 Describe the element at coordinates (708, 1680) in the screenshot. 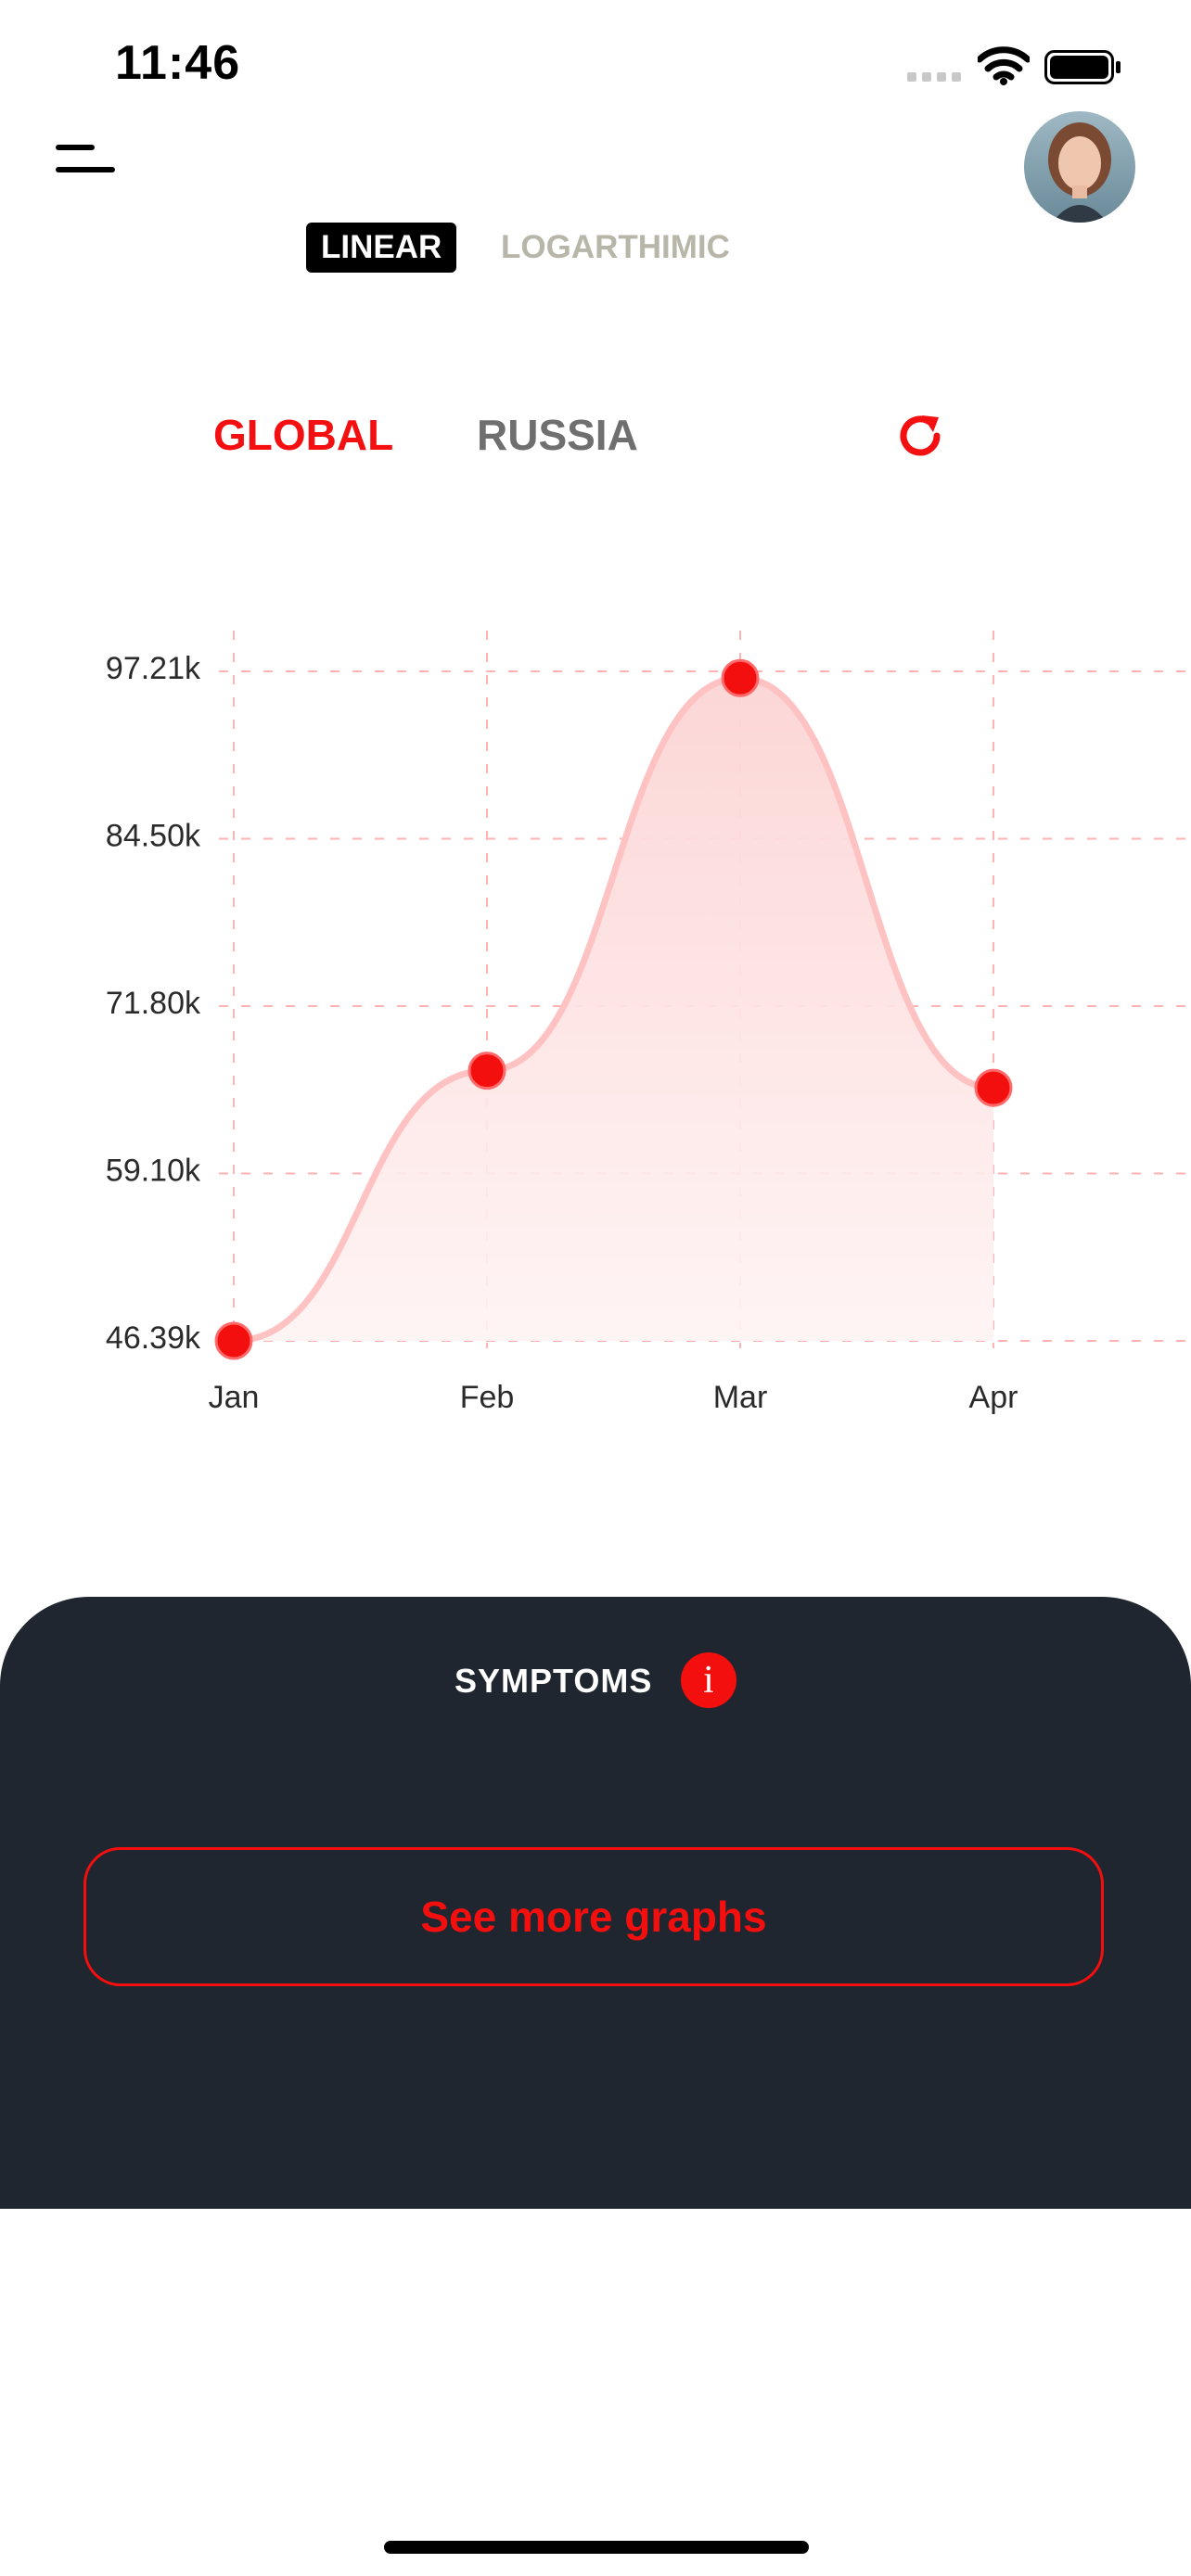

I see `info-icon: i` at that location.